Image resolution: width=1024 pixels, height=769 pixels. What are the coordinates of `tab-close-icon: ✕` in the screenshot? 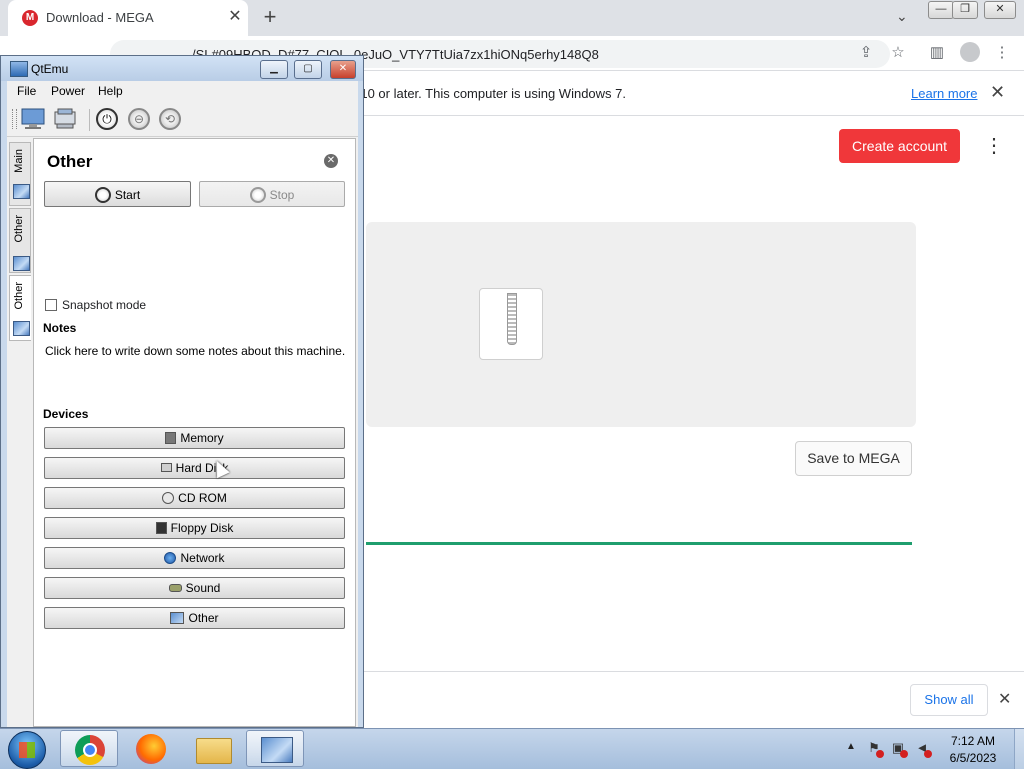 It's located at (235, 17).